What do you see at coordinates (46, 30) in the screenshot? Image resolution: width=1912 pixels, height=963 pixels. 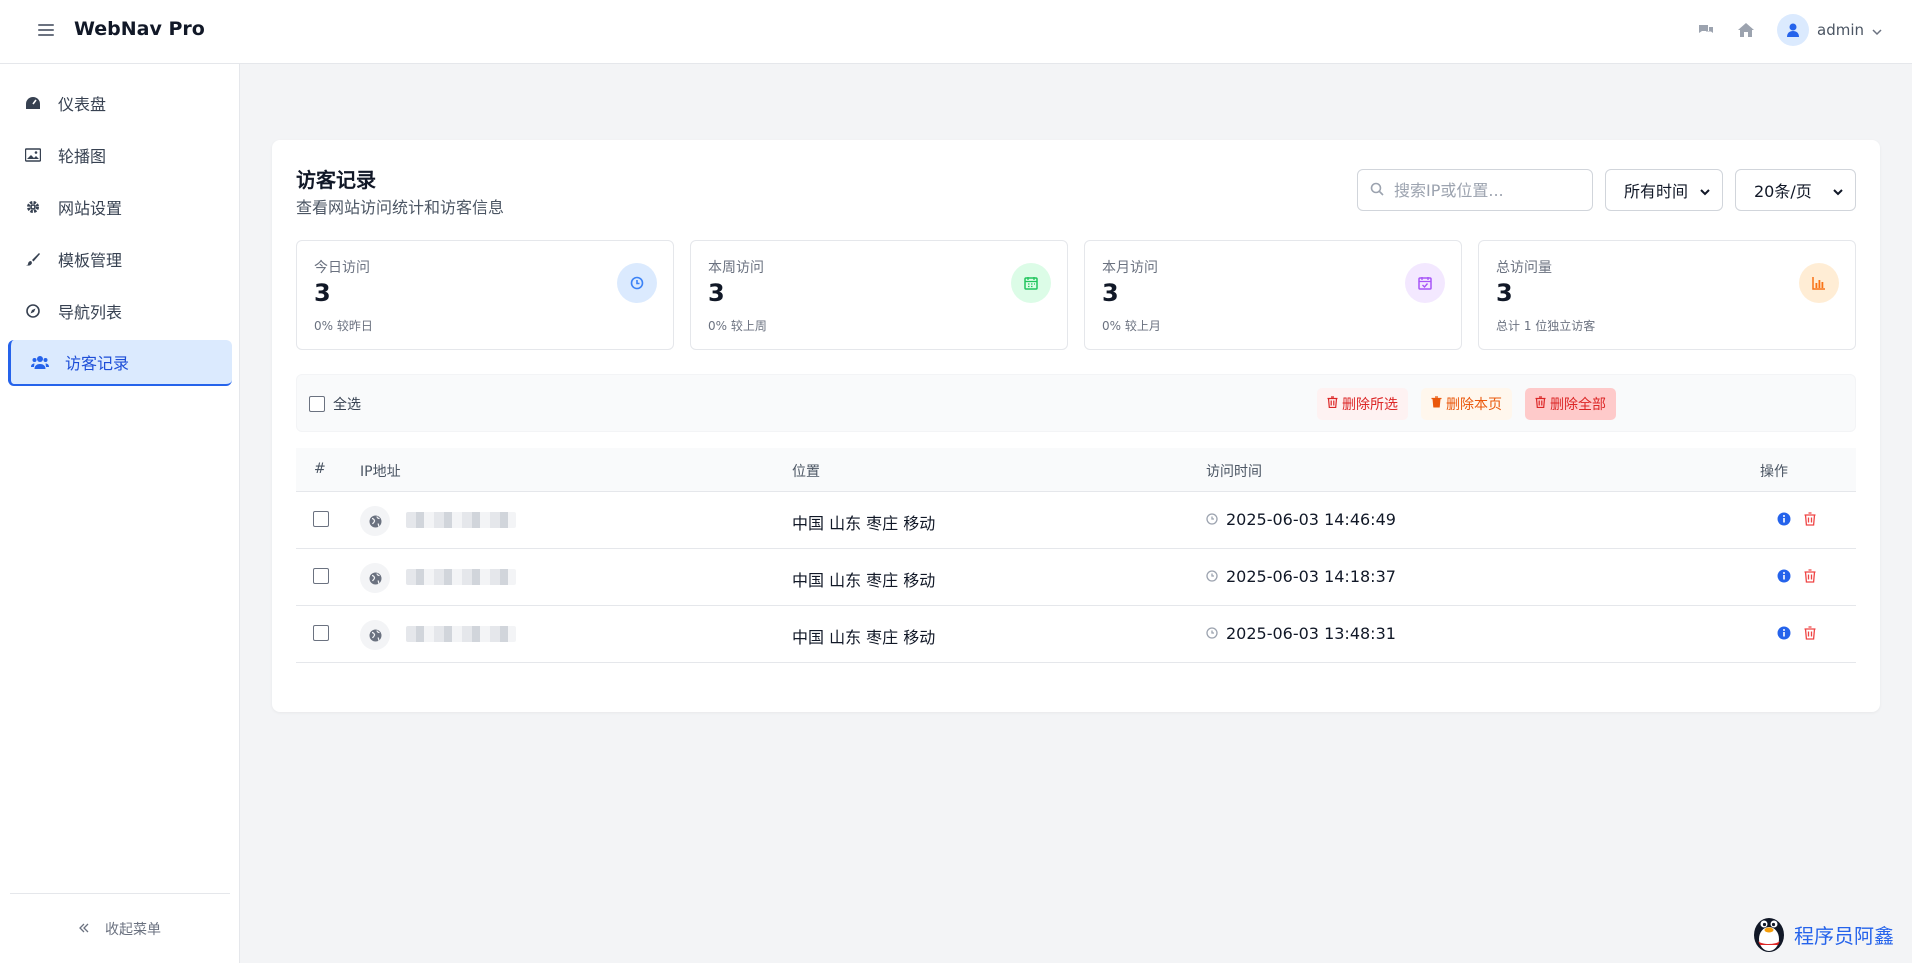 I see `menu-toggle-icon` at bounding box center [46, 30].